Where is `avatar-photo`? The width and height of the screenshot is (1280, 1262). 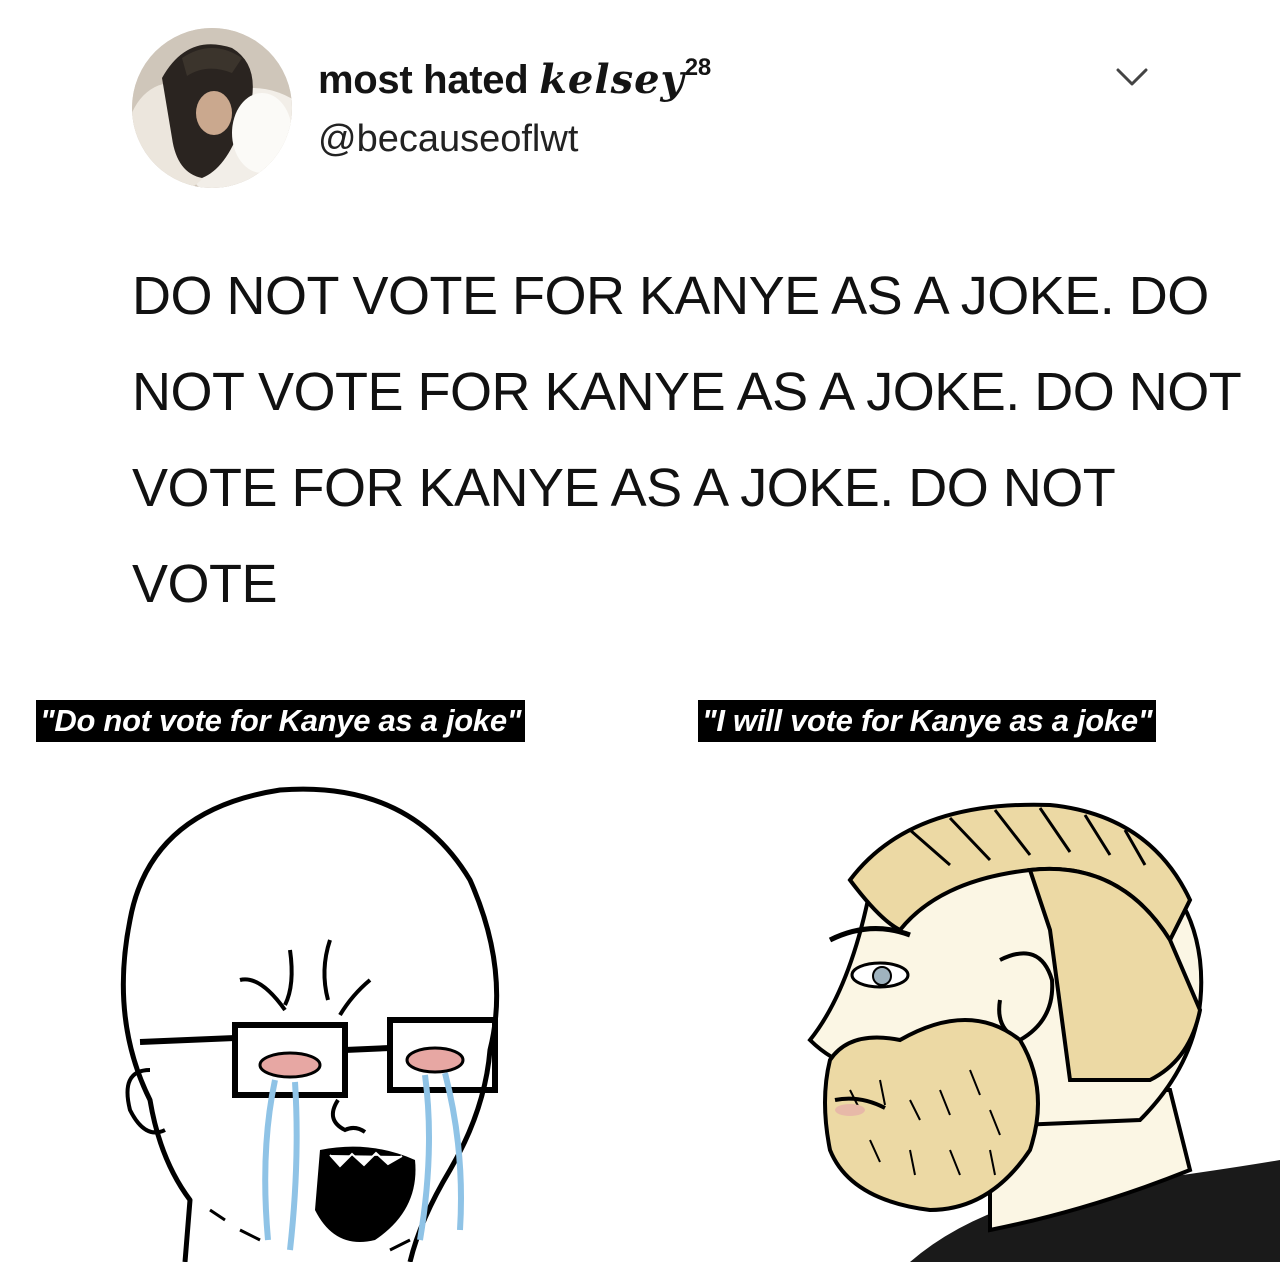 avatar-photo is located at coordinates (212, 108).